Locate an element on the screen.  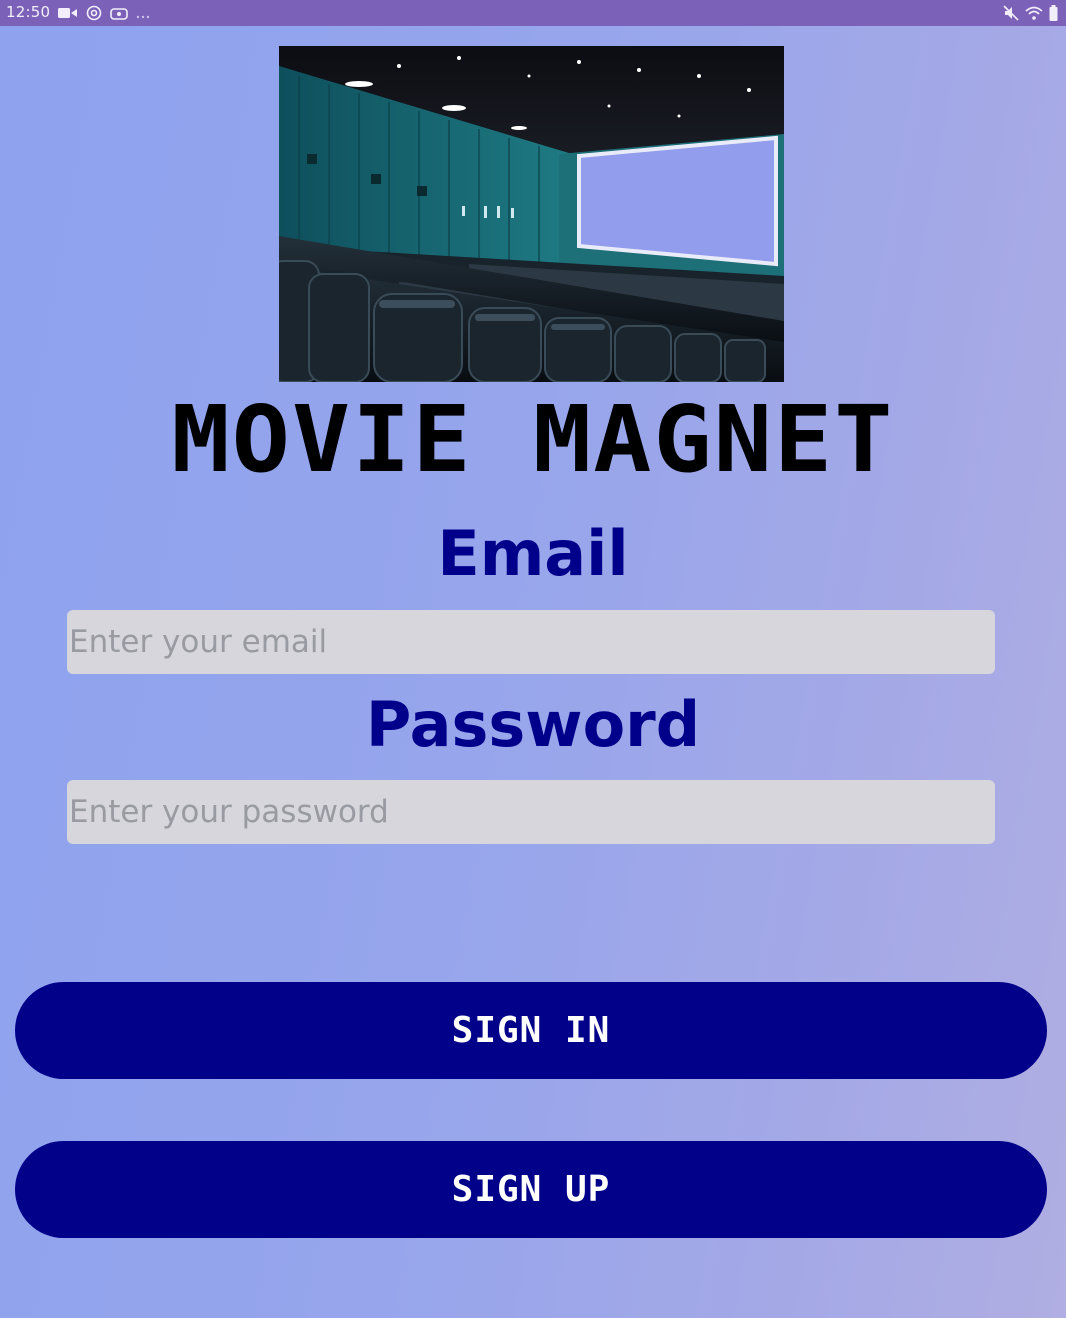
mute-icon is located at coordinates (1011, 15).